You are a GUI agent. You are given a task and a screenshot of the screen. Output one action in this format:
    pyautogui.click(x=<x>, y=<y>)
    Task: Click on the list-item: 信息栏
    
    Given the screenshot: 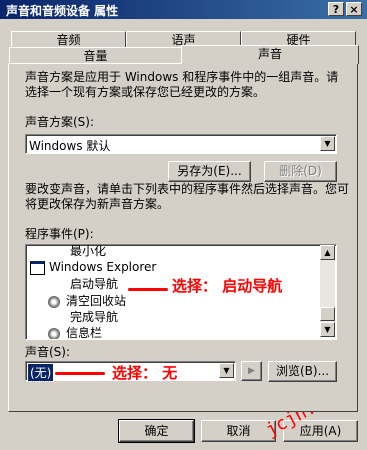 What is the action you would take?
    pyautogui.click(x=75, y=332)
    